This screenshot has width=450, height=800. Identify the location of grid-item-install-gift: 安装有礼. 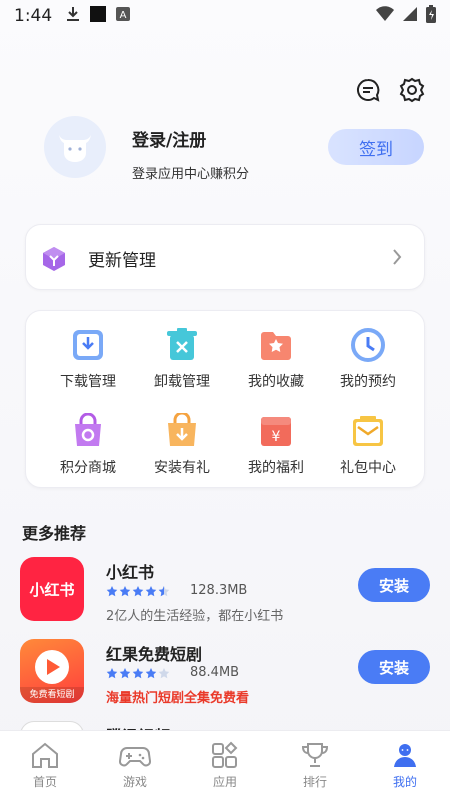
(182, 444).